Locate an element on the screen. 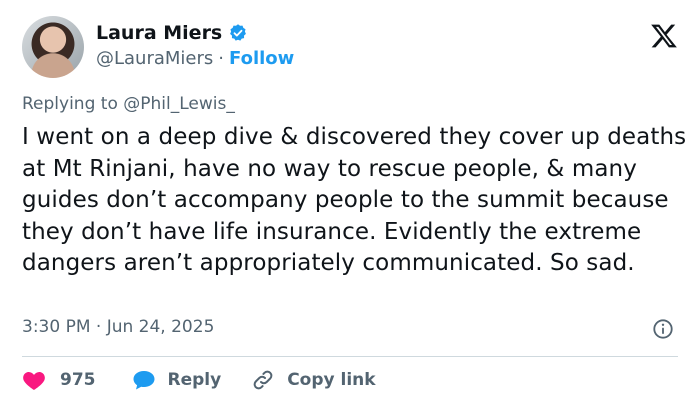 This screenshot has width=700, height=410. divider is located at coordinates (350, 356).